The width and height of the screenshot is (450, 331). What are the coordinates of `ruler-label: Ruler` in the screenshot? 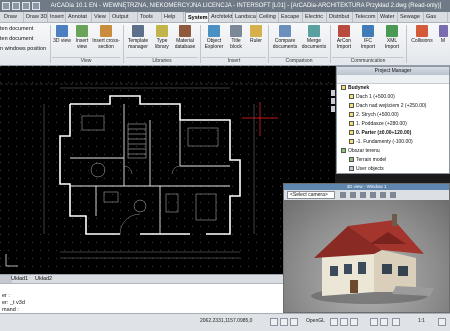 It's located at (256, 41).